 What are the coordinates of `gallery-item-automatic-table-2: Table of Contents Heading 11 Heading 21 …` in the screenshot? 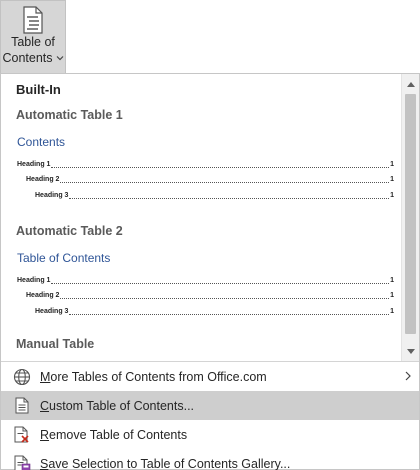 It's located at (205, 283).